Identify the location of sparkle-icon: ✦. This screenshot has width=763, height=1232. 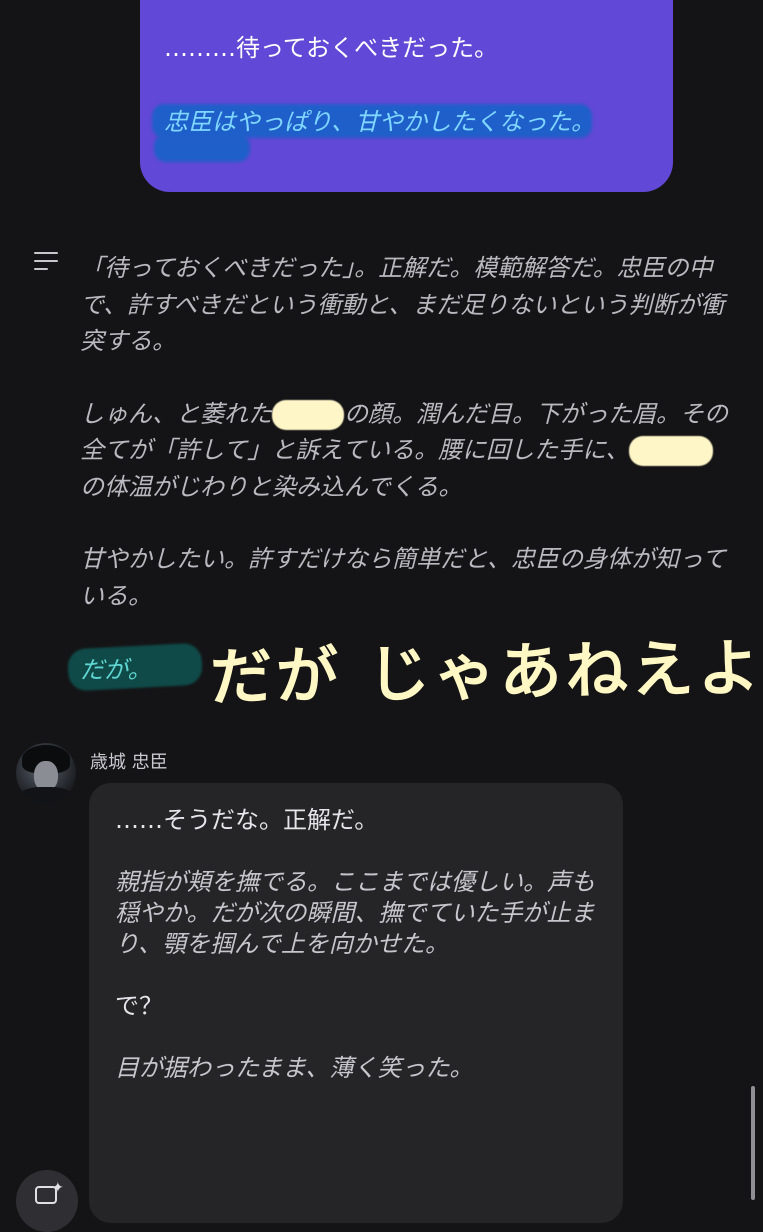
(58, 1188).